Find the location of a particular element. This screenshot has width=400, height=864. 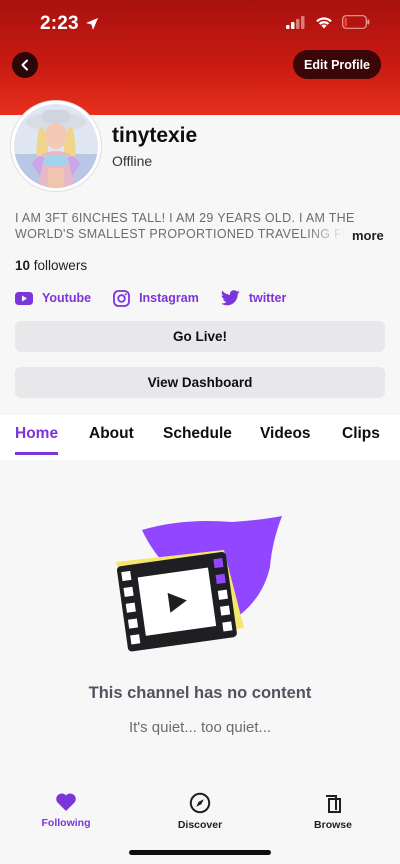

social-link-youtube: Youtube is located at coordinates (53, 298).